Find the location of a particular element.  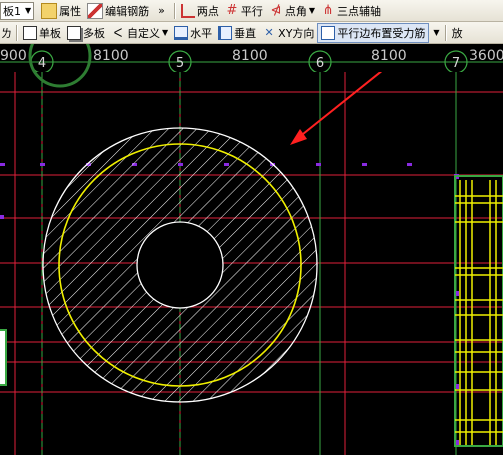

horizontal-icon is located at coordinates (181, 32).